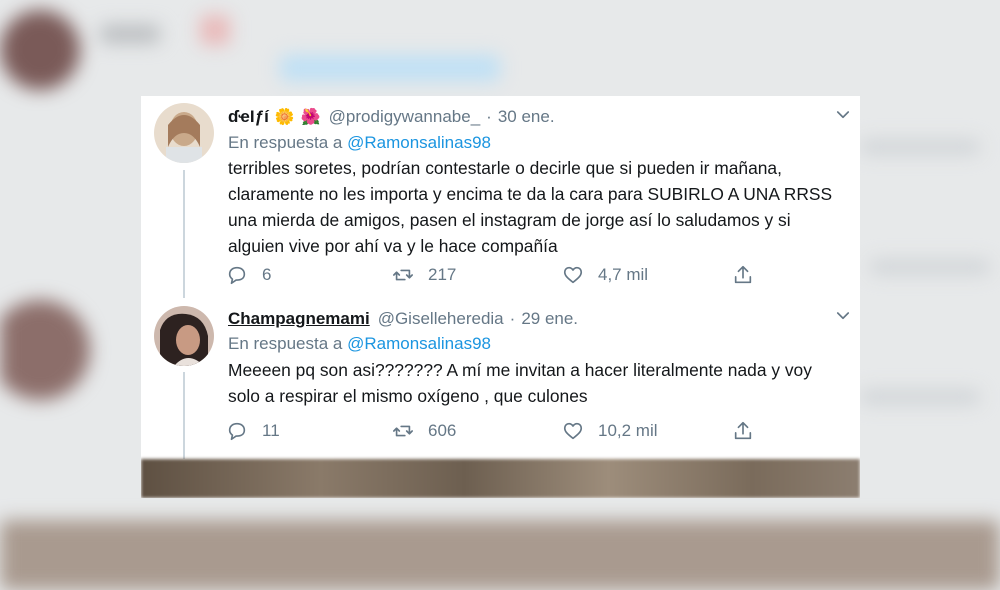  Describe the element at coordinates (284, 117) in the screenshot. I see `flower-emoji: 🌼` at that location.